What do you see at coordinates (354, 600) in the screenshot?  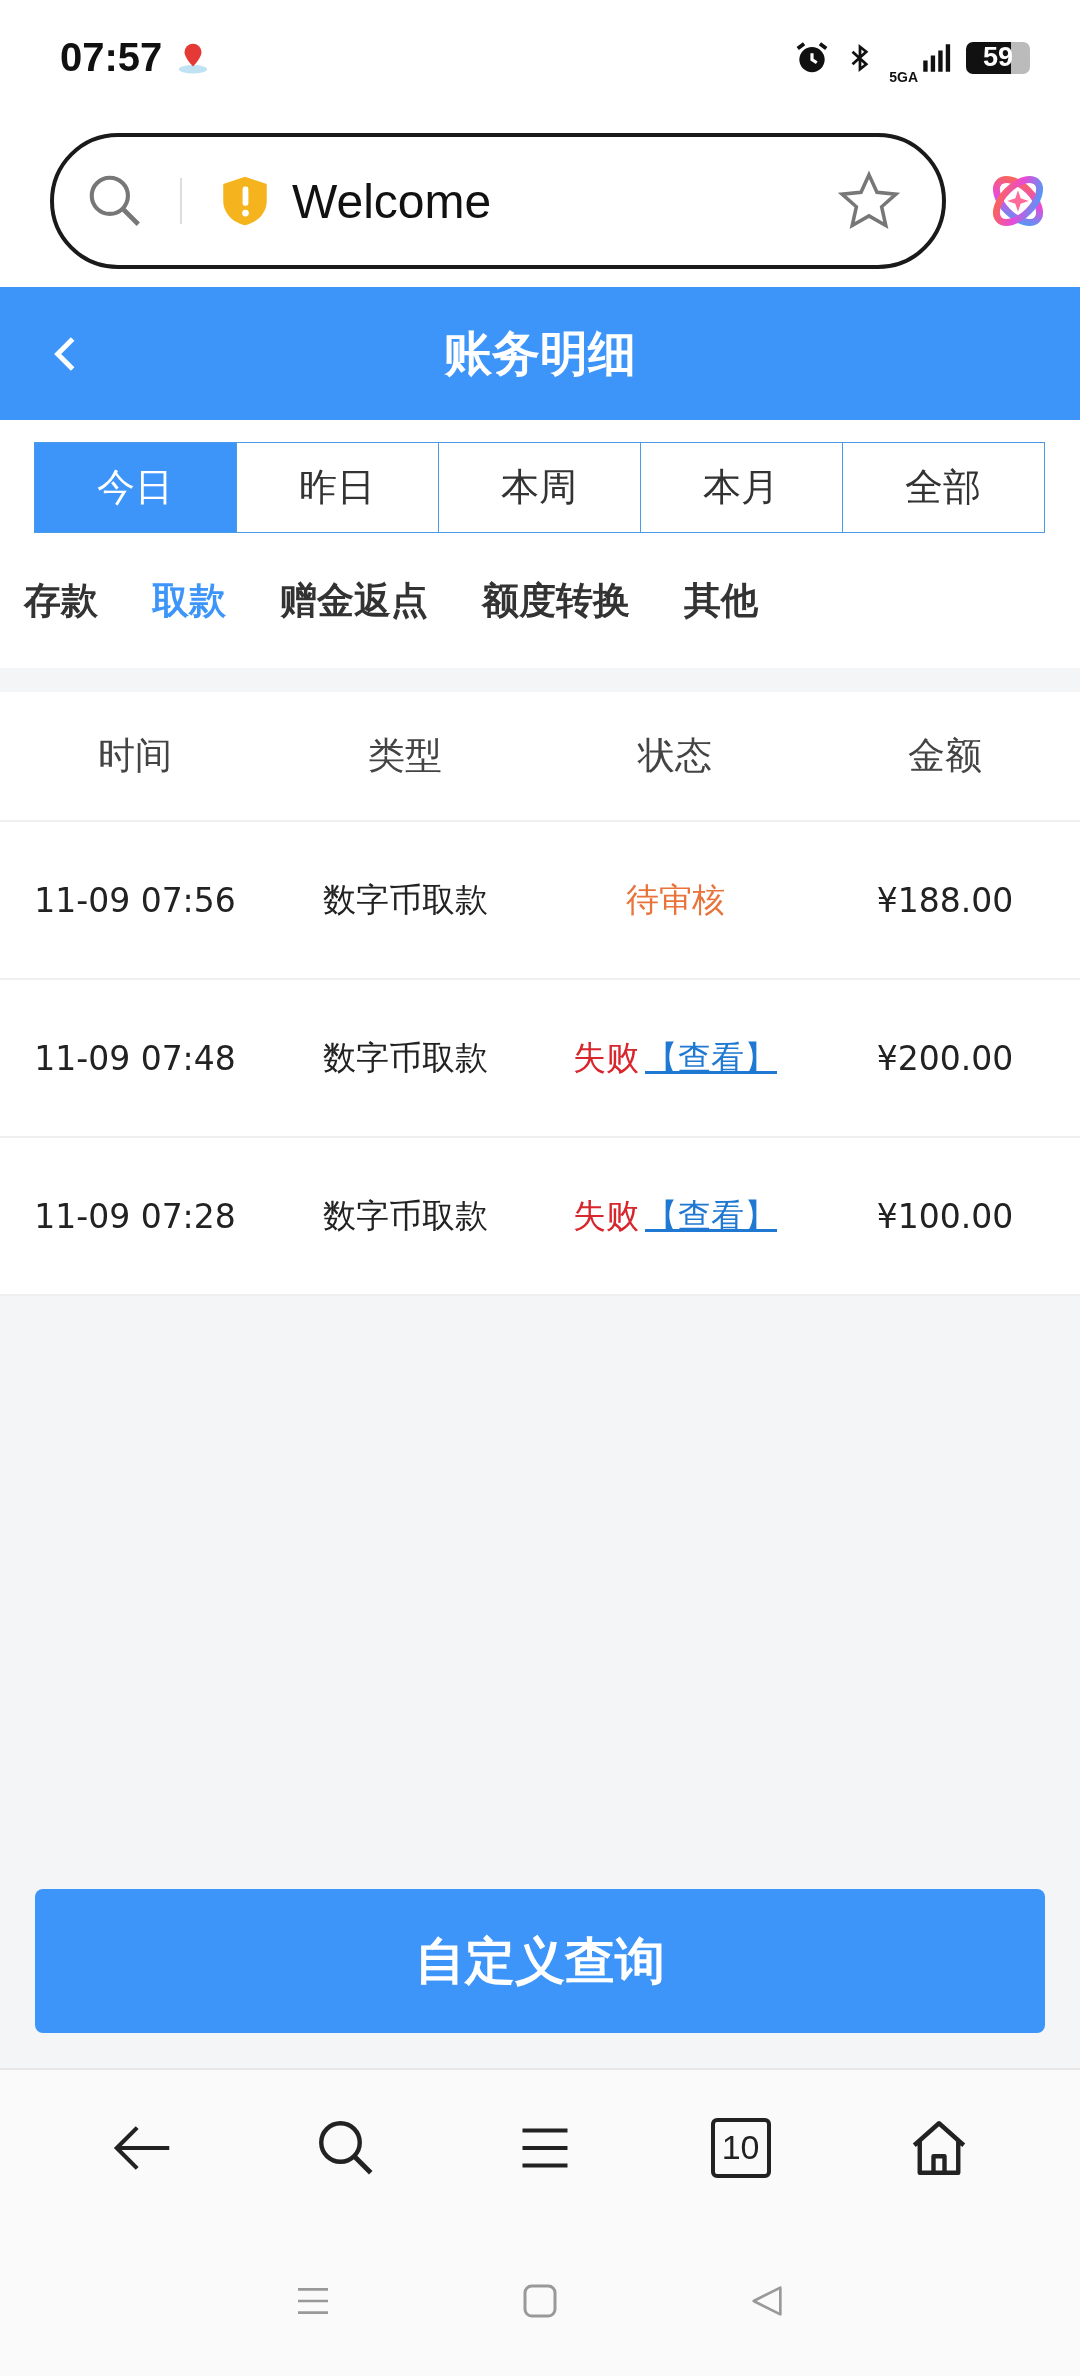 I see `category-tab: 赠金返点` at bounding box center [354, 600].